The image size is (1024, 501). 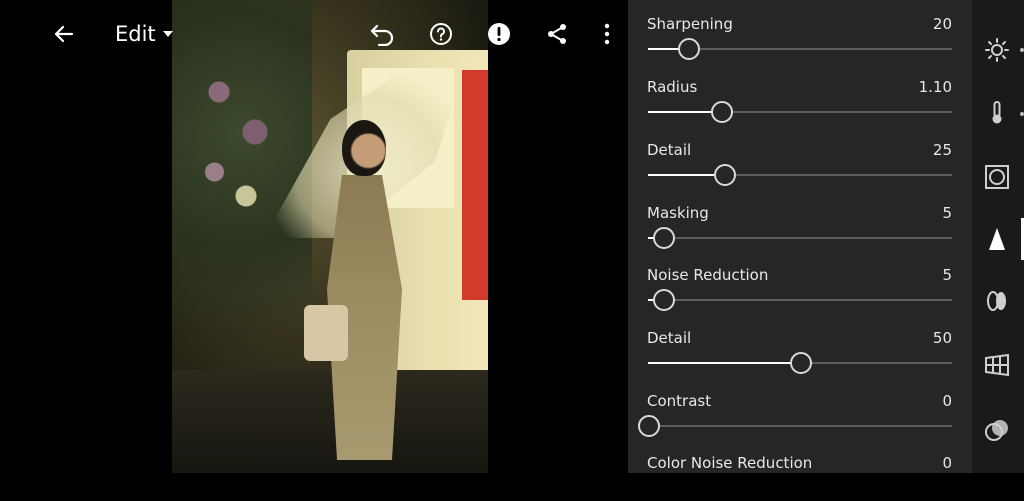 I want to click on more-options-button, so click(x=607, y=34).